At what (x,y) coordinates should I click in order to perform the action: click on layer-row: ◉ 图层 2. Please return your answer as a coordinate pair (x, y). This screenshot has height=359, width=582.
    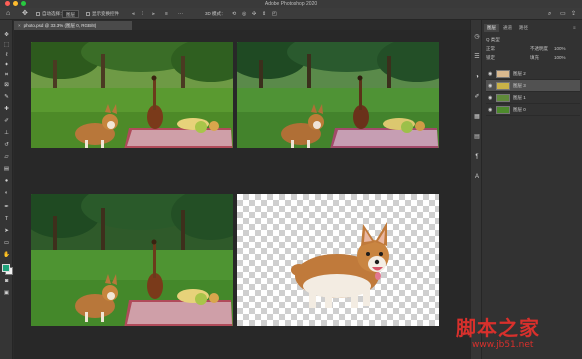
    Looking at the image, I should click on (533, 74).